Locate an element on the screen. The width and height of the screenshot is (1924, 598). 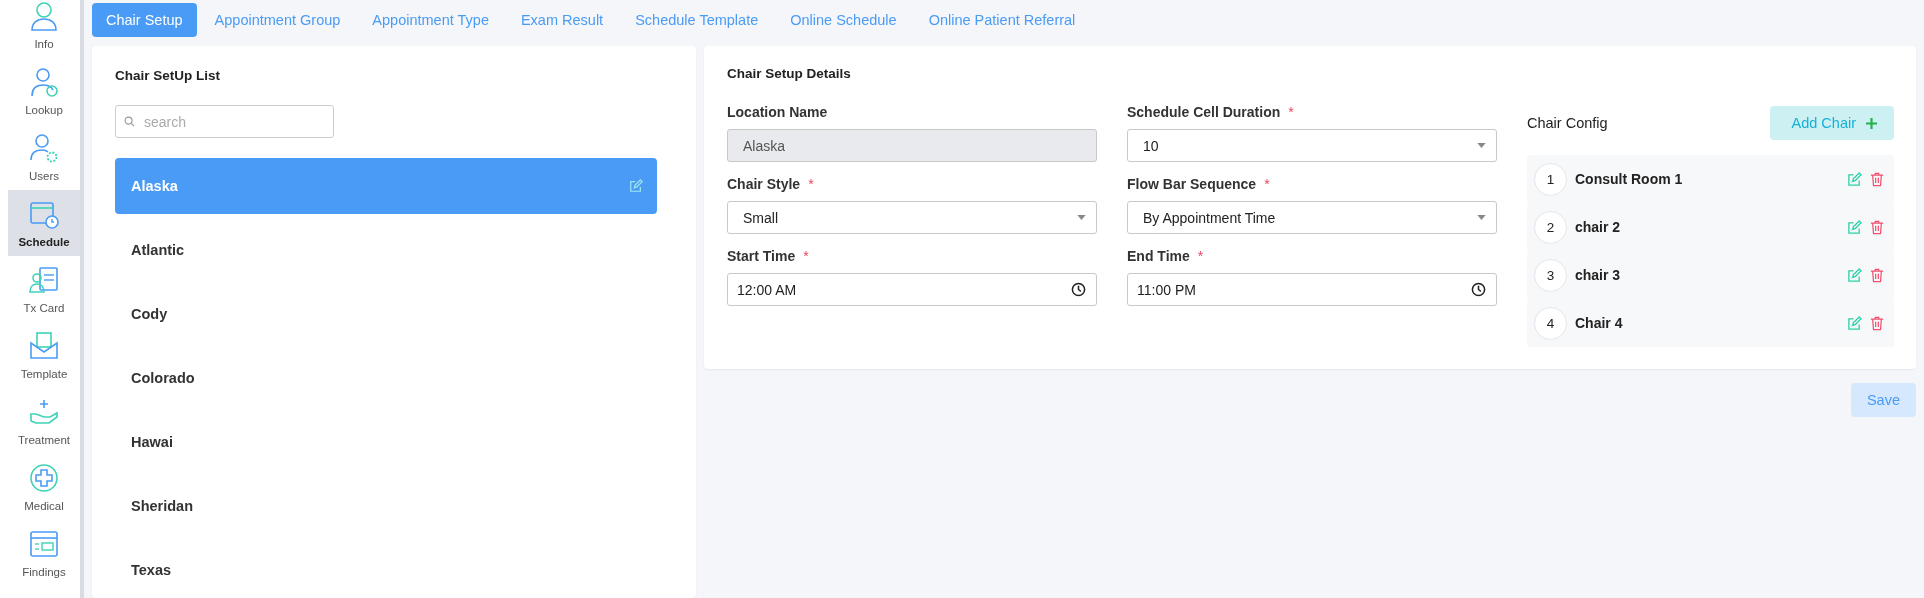
sidebar-item: Tx Card is located at coordinates (44, 289).